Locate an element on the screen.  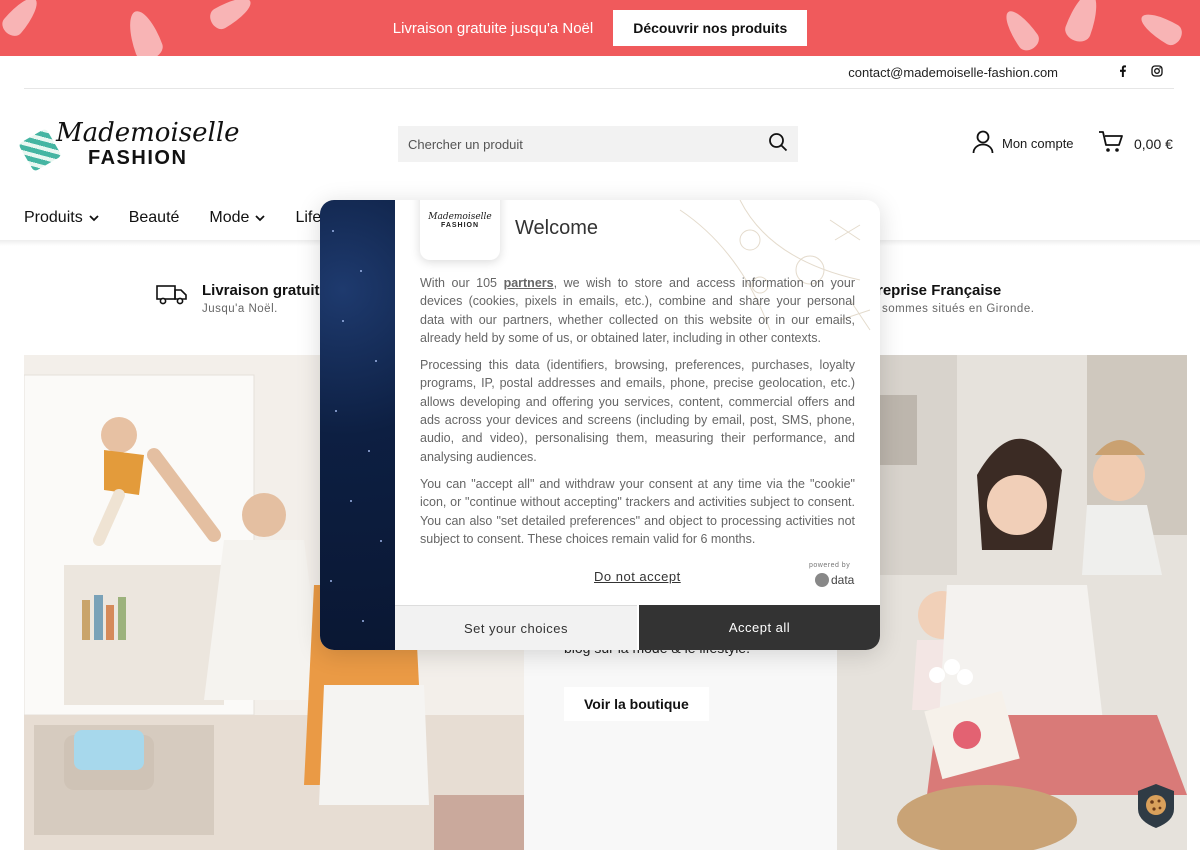
visit-shop-button: Voir la boutique is located at coordinates (636, 704).